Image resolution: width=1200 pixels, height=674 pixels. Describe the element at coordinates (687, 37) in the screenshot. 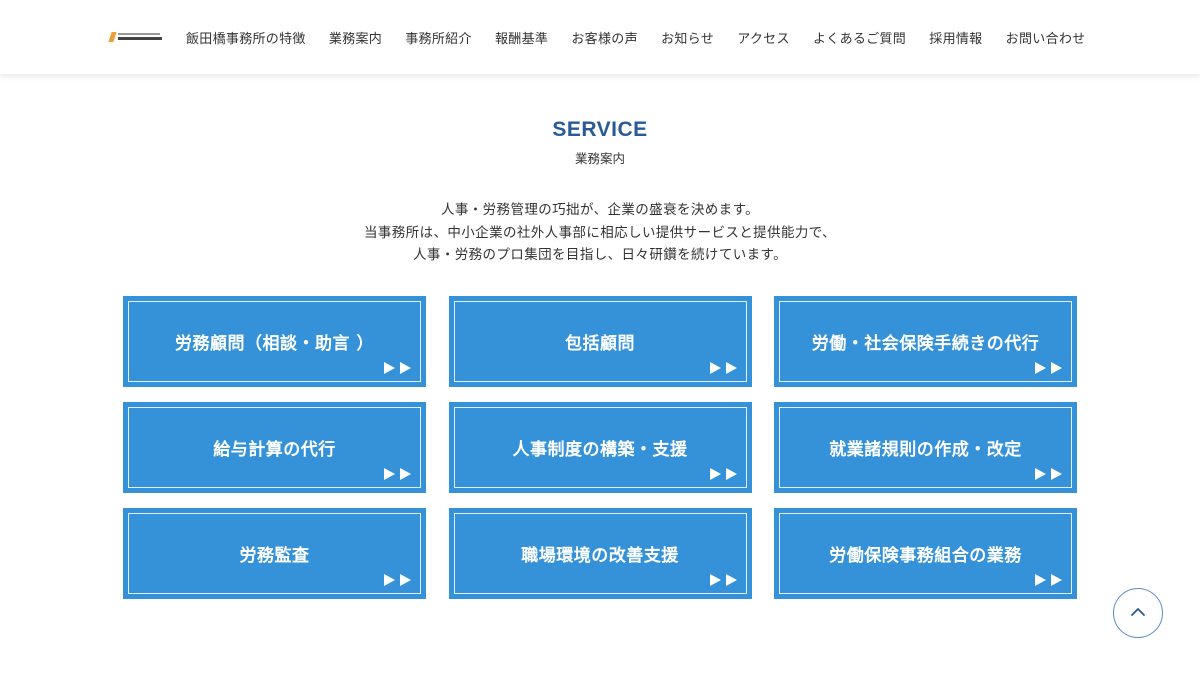

I see `nav-item-news: お知らせ` at that location.